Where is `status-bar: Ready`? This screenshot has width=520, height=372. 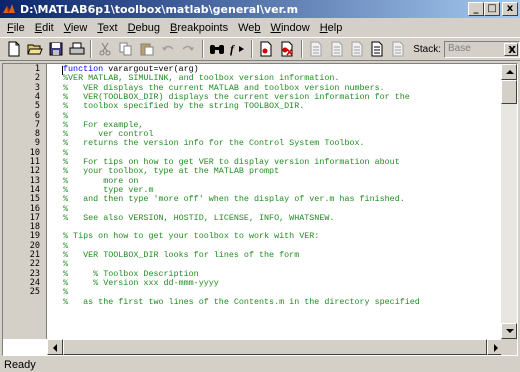 status-bar: Ready is located at coordinates (260, 365).